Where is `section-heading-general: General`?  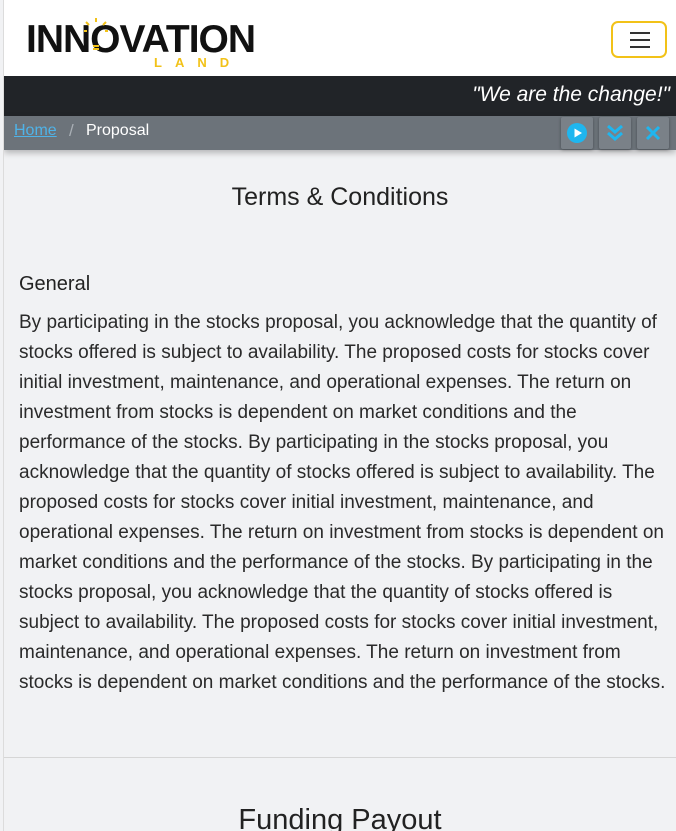
section-heading-general: General is located at coordinates (55, 284).